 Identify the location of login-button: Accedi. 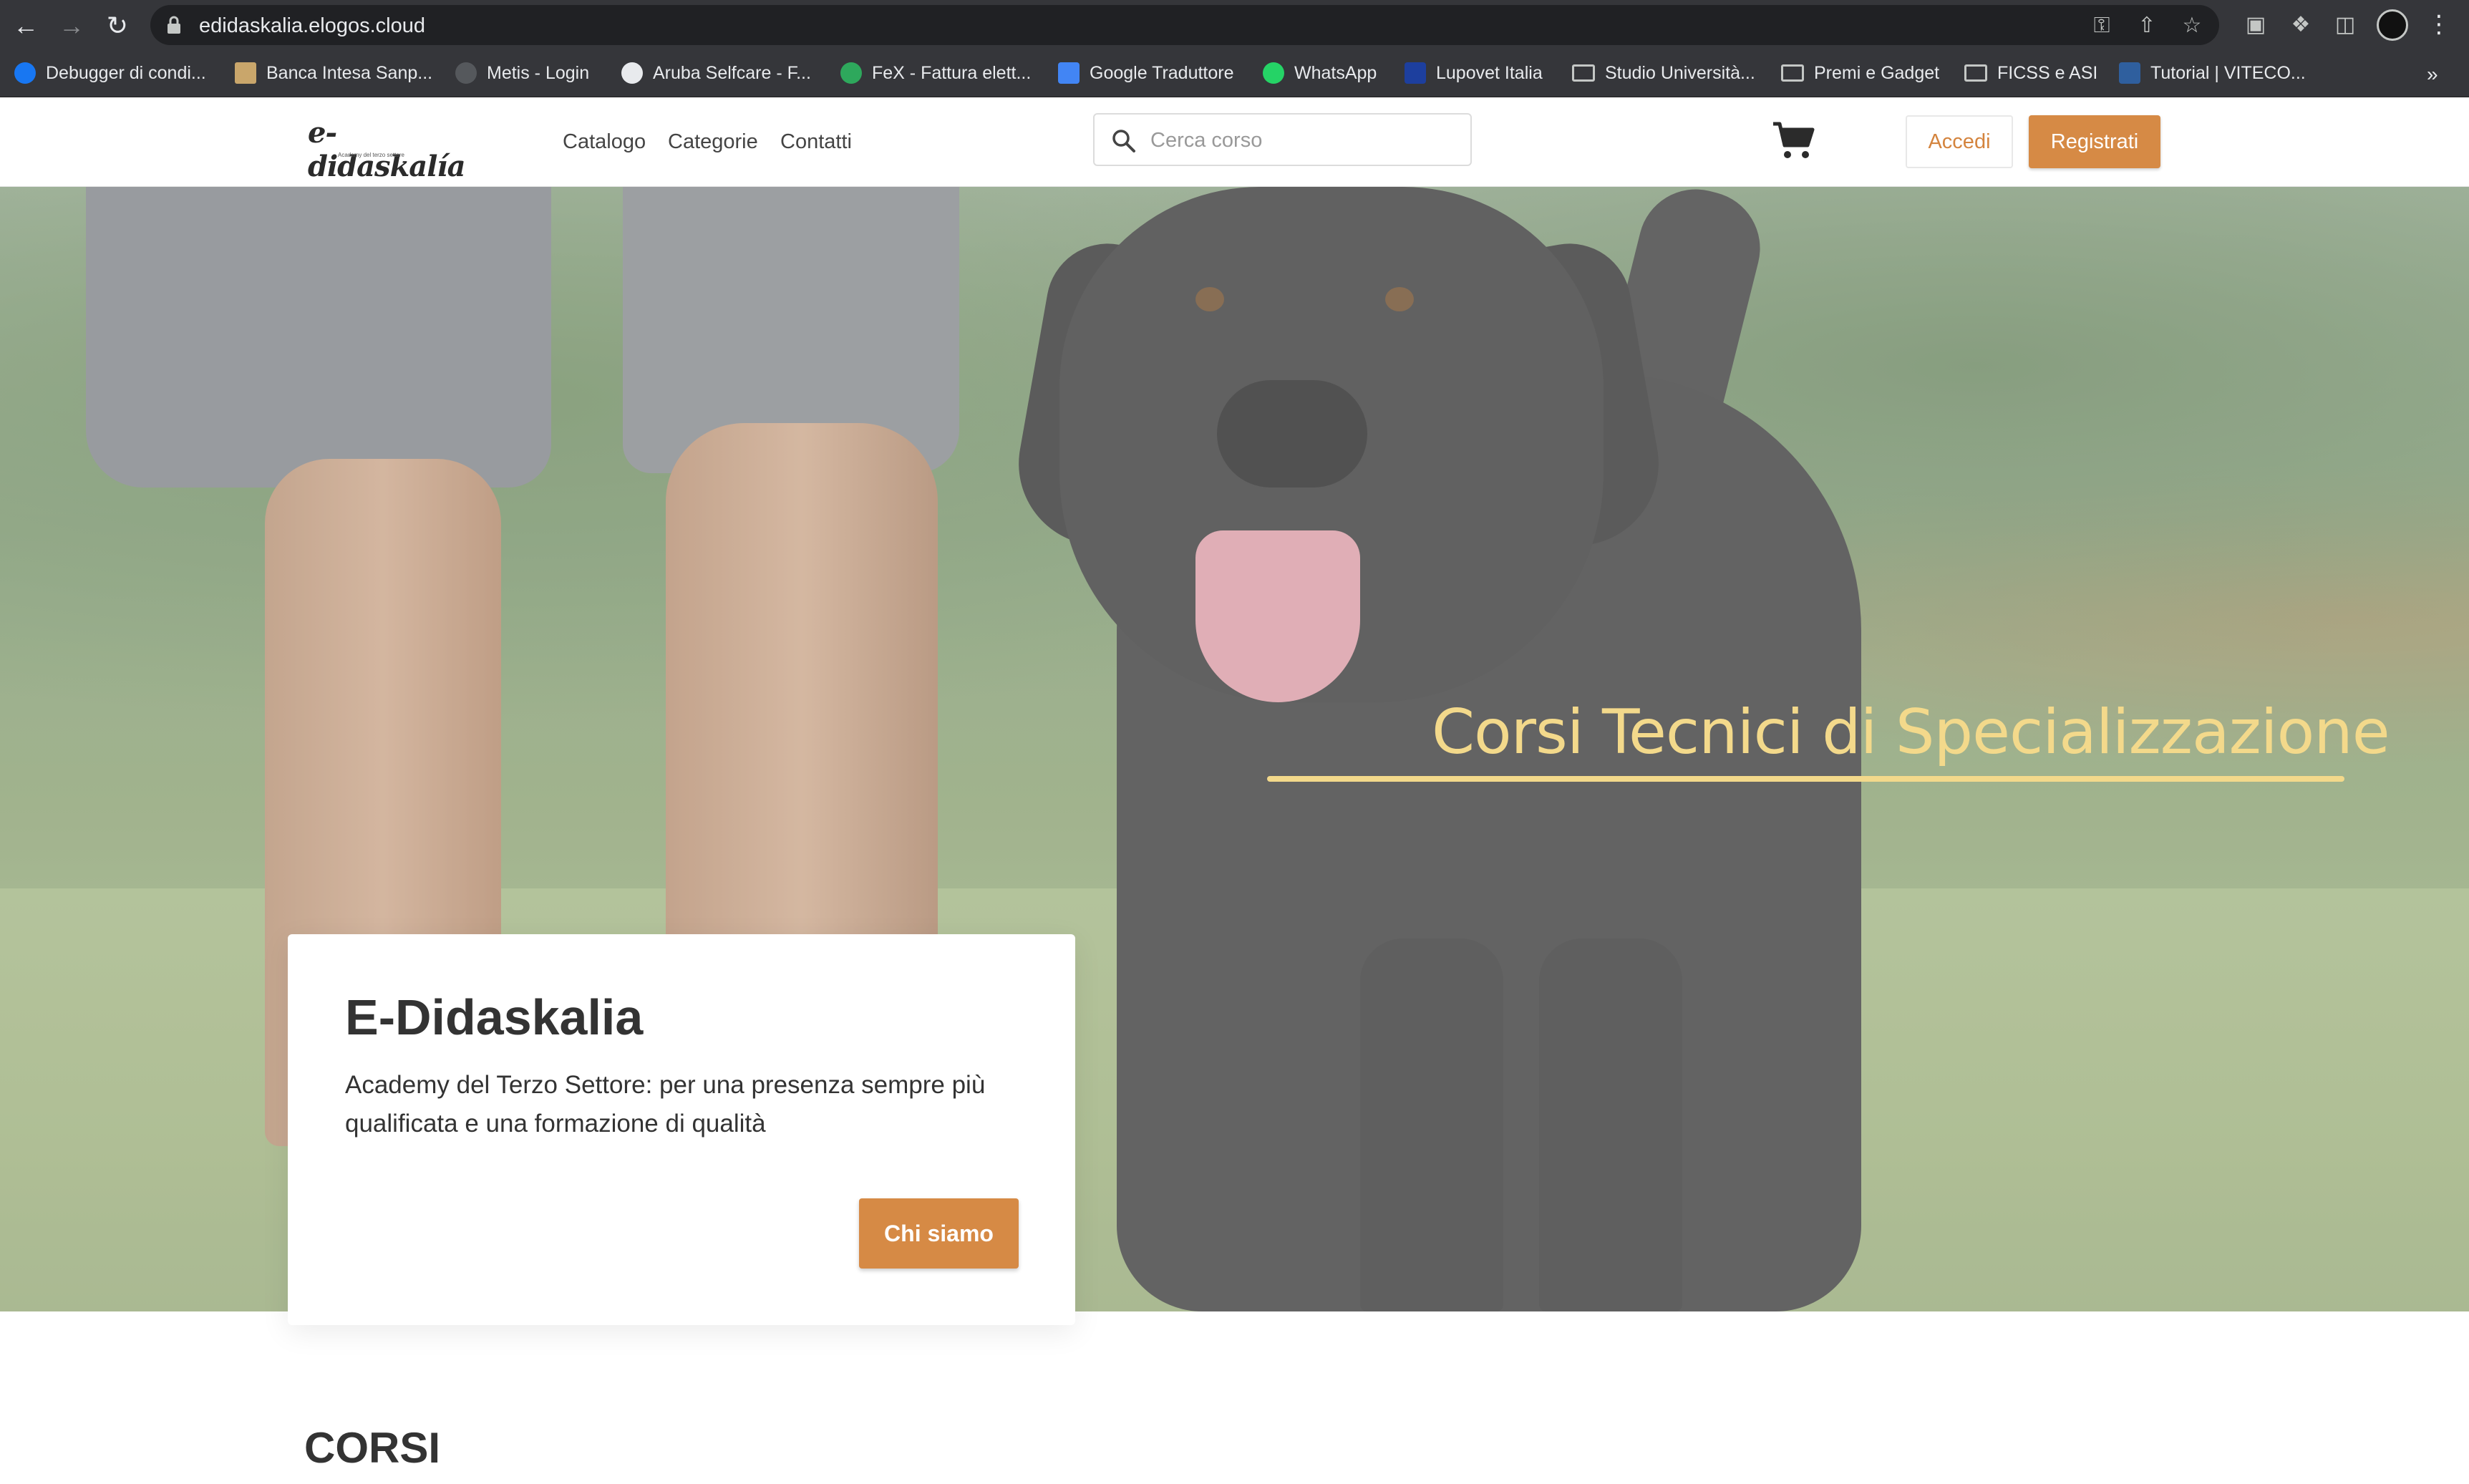
(1959, 141).